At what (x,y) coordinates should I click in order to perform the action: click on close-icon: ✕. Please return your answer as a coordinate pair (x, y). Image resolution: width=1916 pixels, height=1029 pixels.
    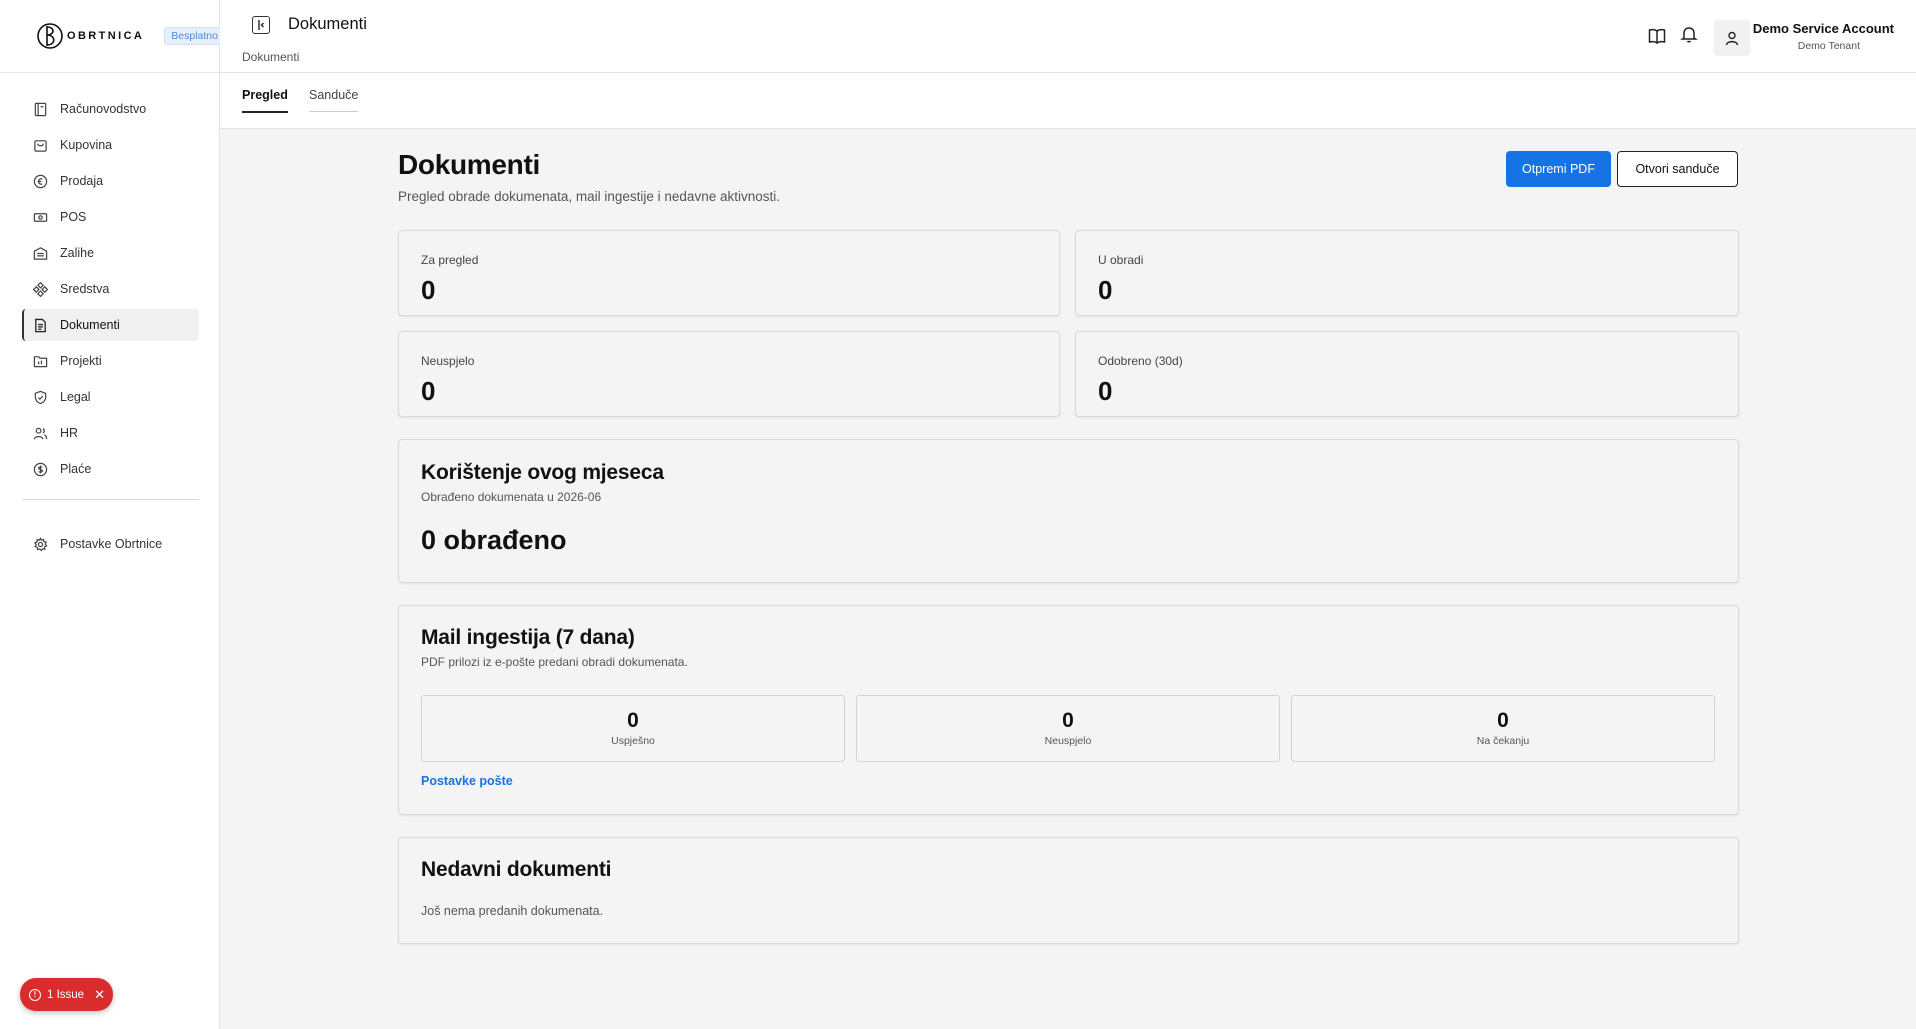
    Looking at the image, I should click on (99, 995).